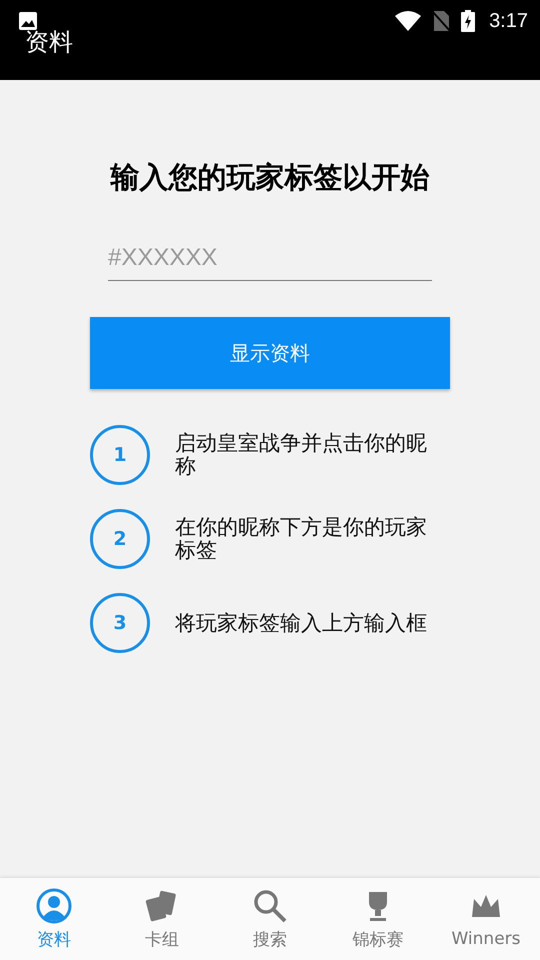 This screenshot has height=960, width=540. Describe the element at coordinates (270, 260) in the screenshot. I see `tag-input-field: #XXXXXX` at that location.